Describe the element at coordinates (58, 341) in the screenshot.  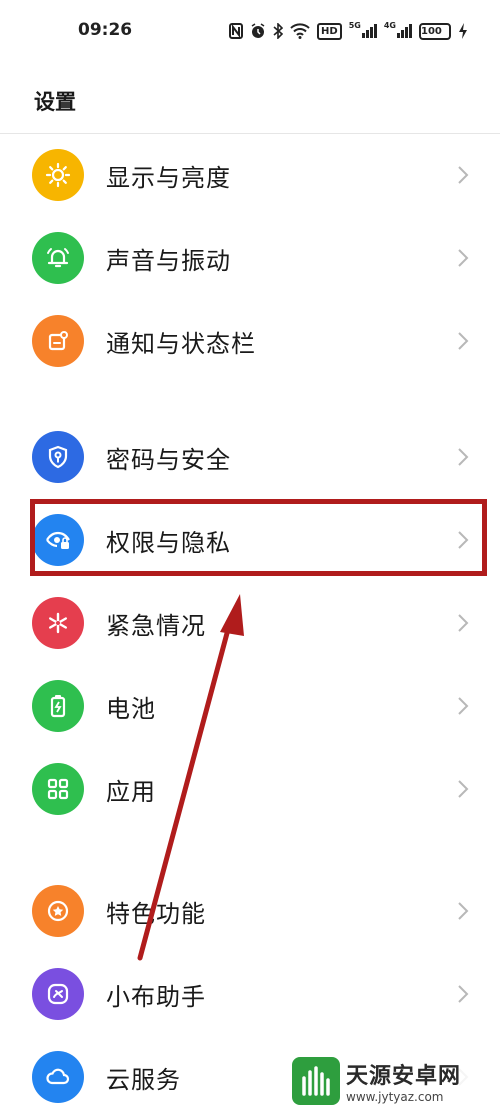
I see `notification-icon` at that location.